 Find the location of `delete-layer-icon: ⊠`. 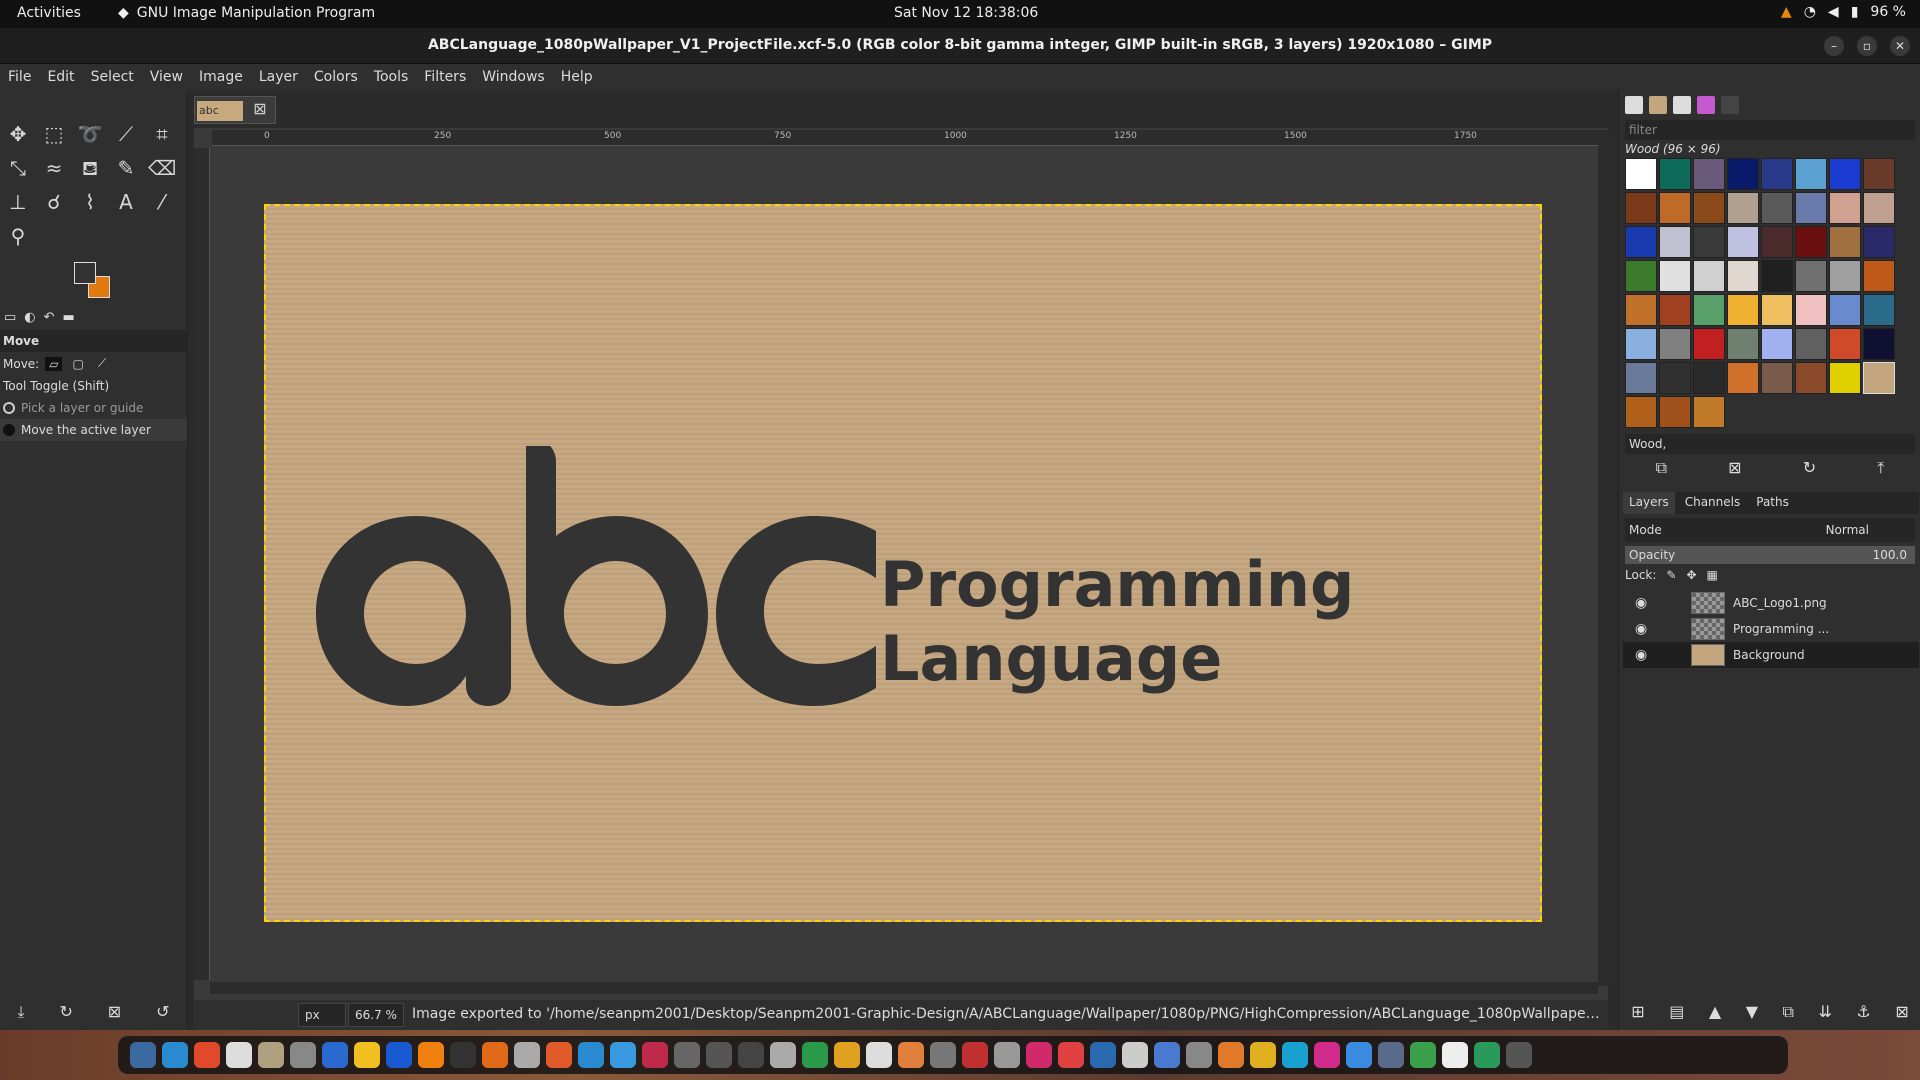

delete-layer-icon: ⊠ is located at coordinates (1901, 1012).